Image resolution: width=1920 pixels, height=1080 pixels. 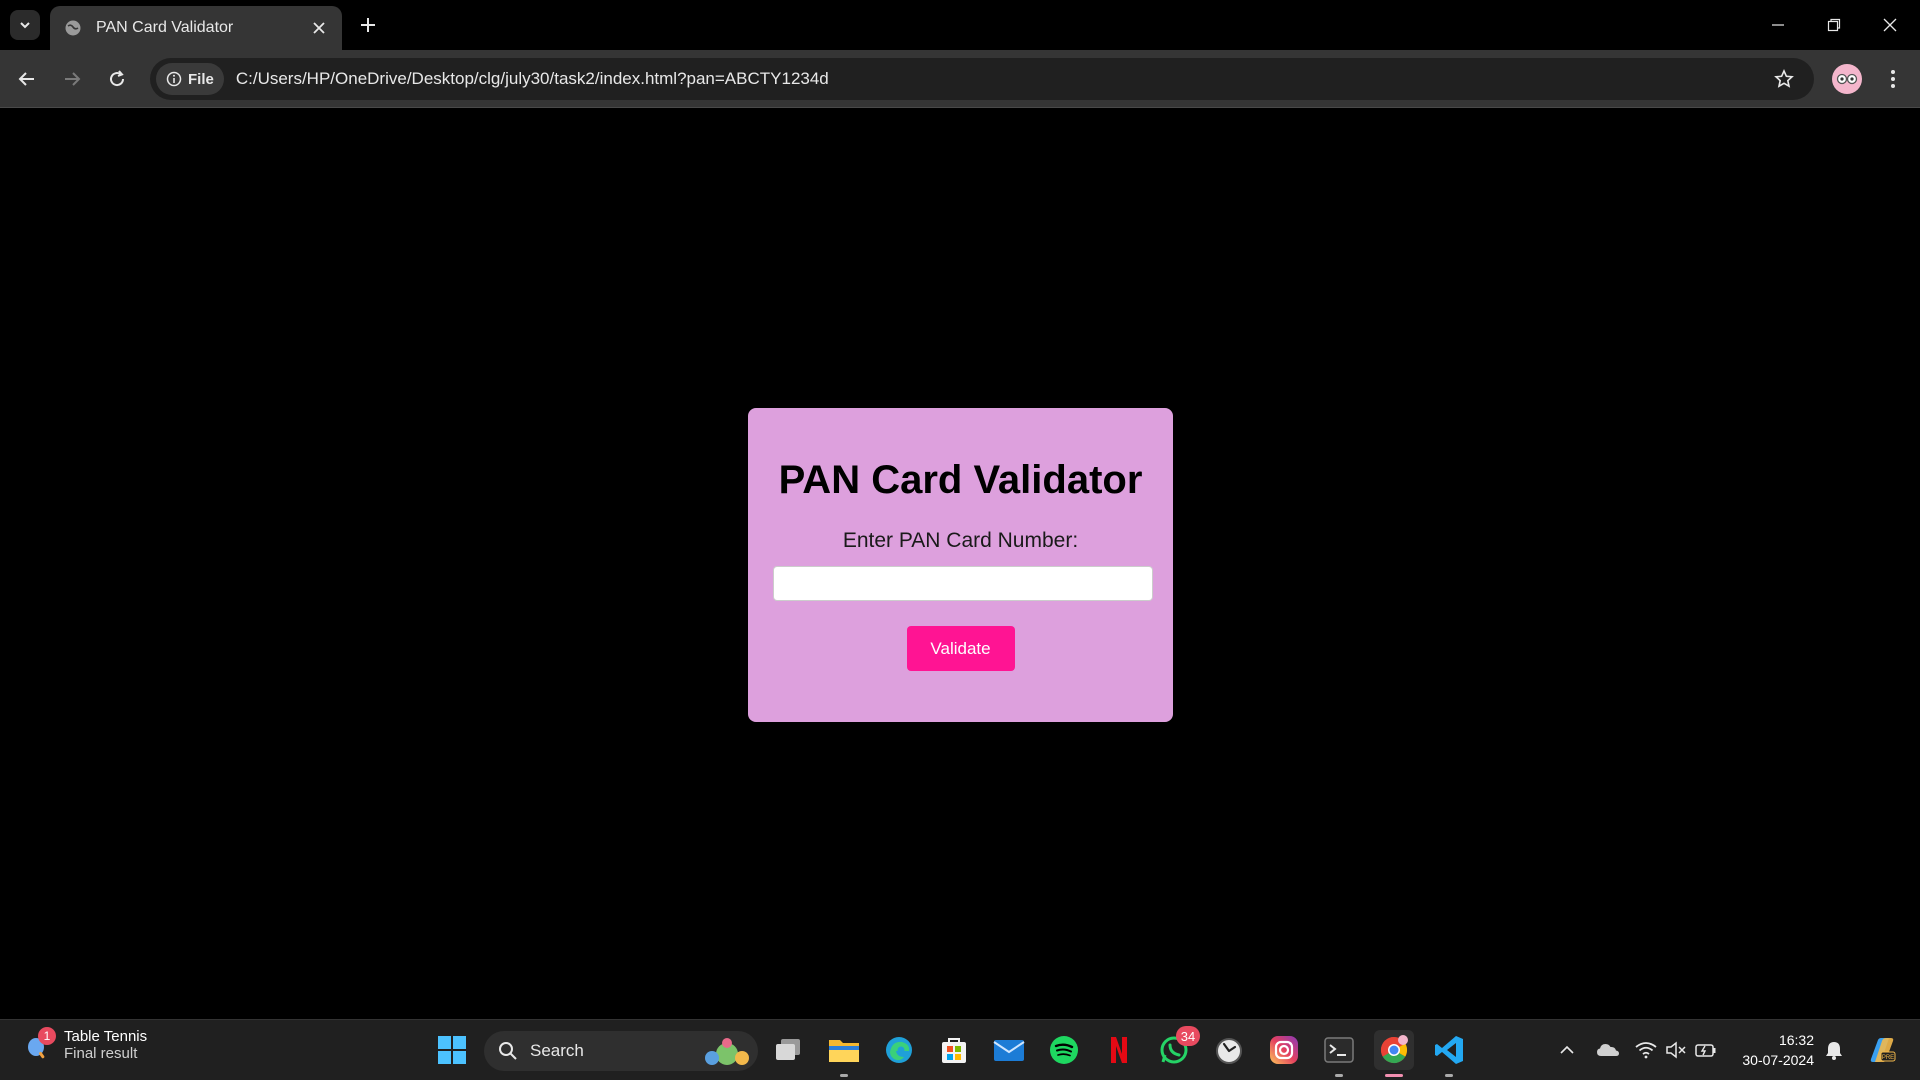 What do you see at coordinates (1009, 1050) in the screenshot?
I see `mail-icon` at bounding box center [1009, 1050].